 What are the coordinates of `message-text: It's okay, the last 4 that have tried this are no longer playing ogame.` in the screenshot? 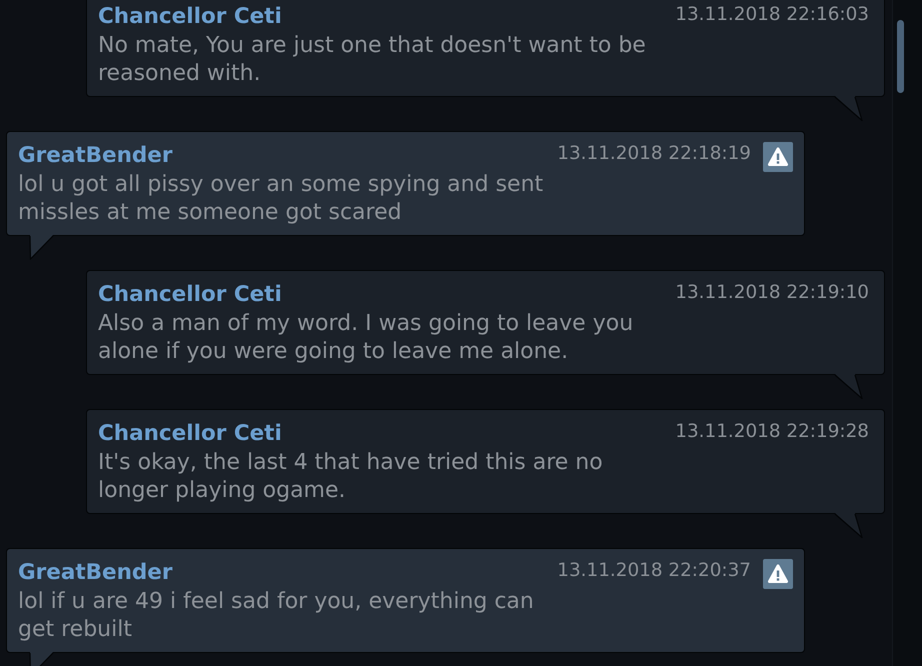 It's located at (351, 477).